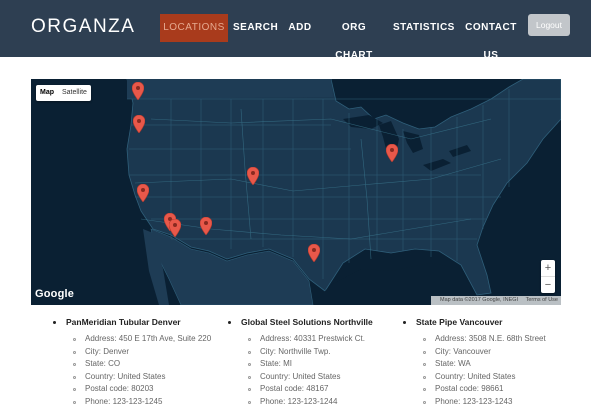 This screenshot has height=408, width=591. Describe the element at coordinates (47, 93) in the screenshot. I see `map-type-map-button: Map` at that location.